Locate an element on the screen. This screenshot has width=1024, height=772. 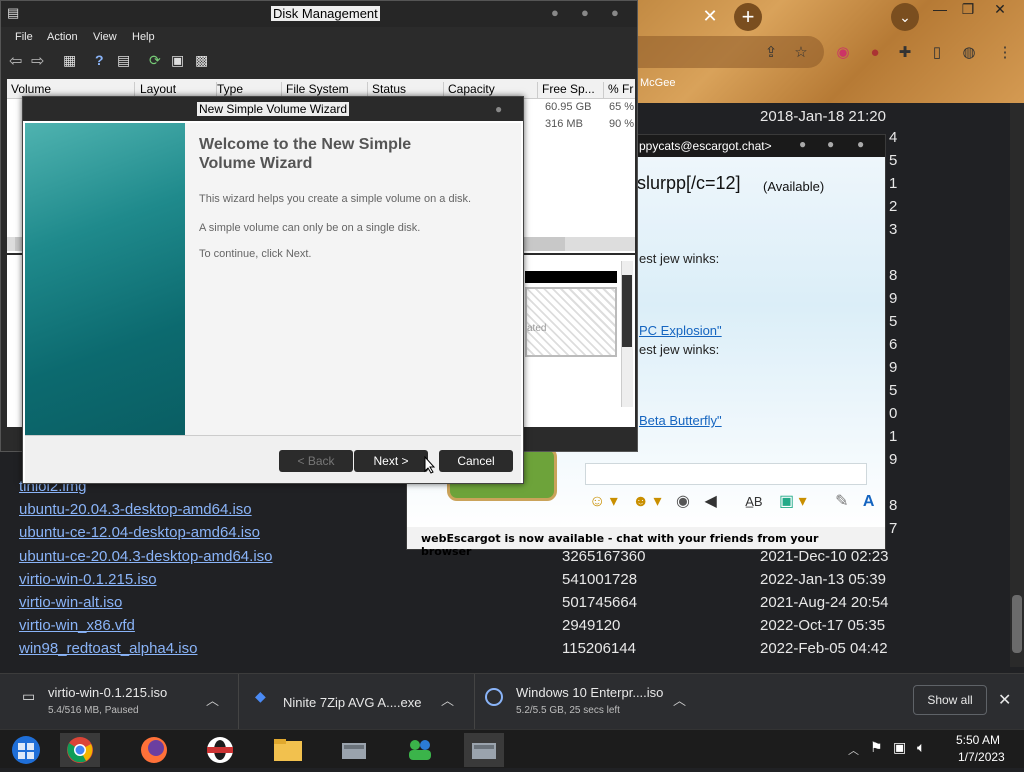
firefox-taskbar-icon is located at coordinates (154, 750).